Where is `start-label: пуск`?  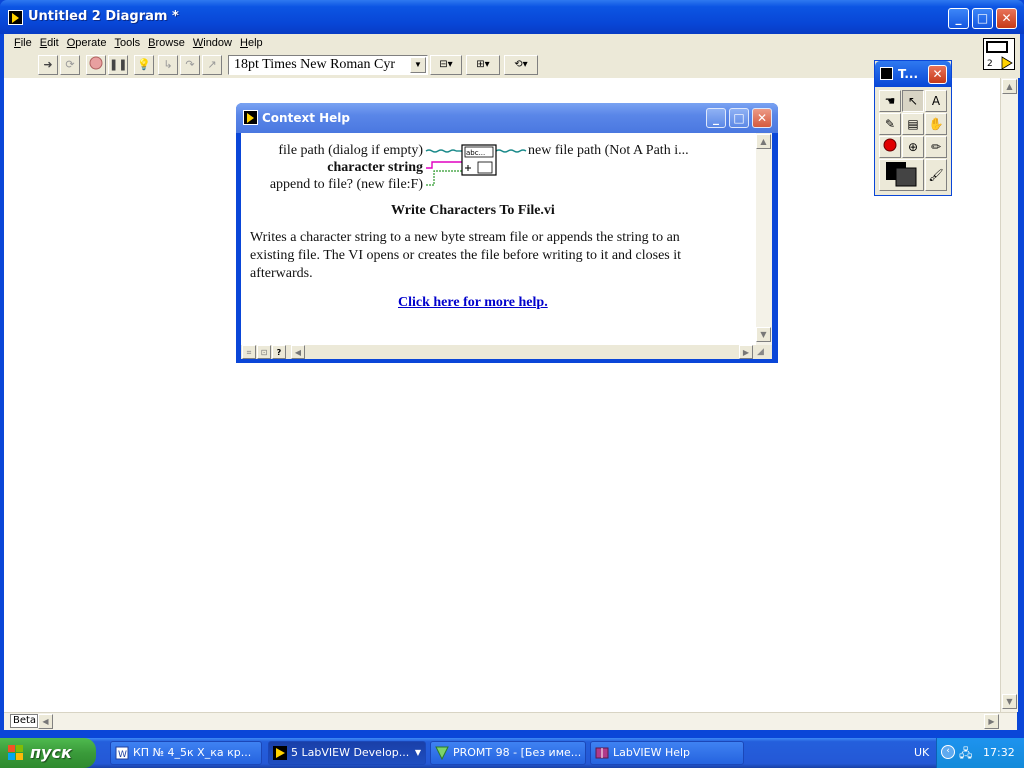 start-label: пуск is located at coordinates (51, 752).